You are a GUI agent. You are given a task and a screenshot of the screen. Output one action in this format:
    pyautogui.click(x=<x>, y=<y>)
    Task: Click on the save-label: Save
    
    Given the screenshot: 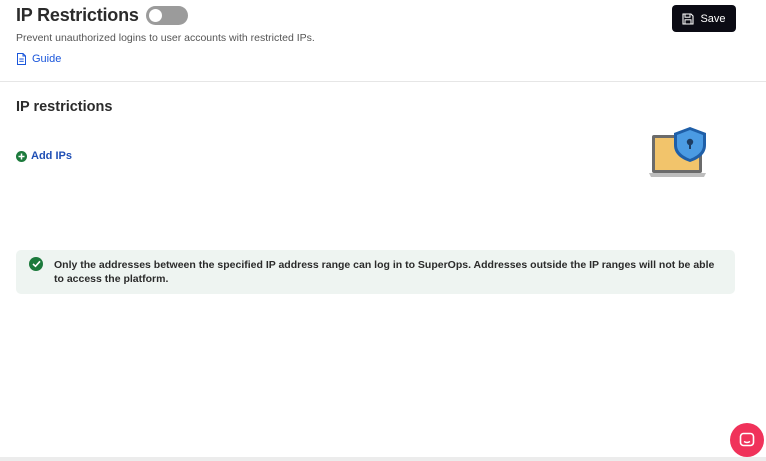 What is the action you would take?
    pyautogui.click(x=713, y=18)
    